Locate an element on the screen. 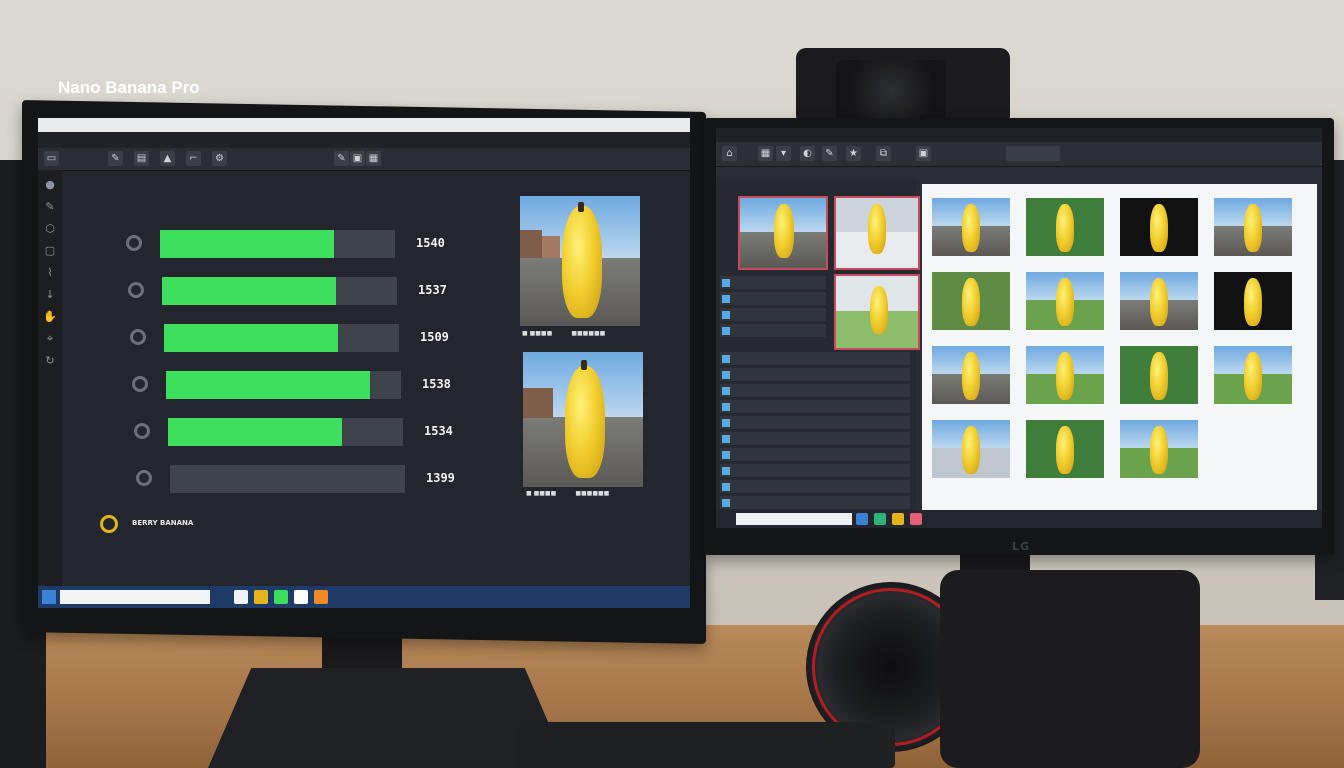  pen-icon: ✎ is located at coordinates (115, 158).